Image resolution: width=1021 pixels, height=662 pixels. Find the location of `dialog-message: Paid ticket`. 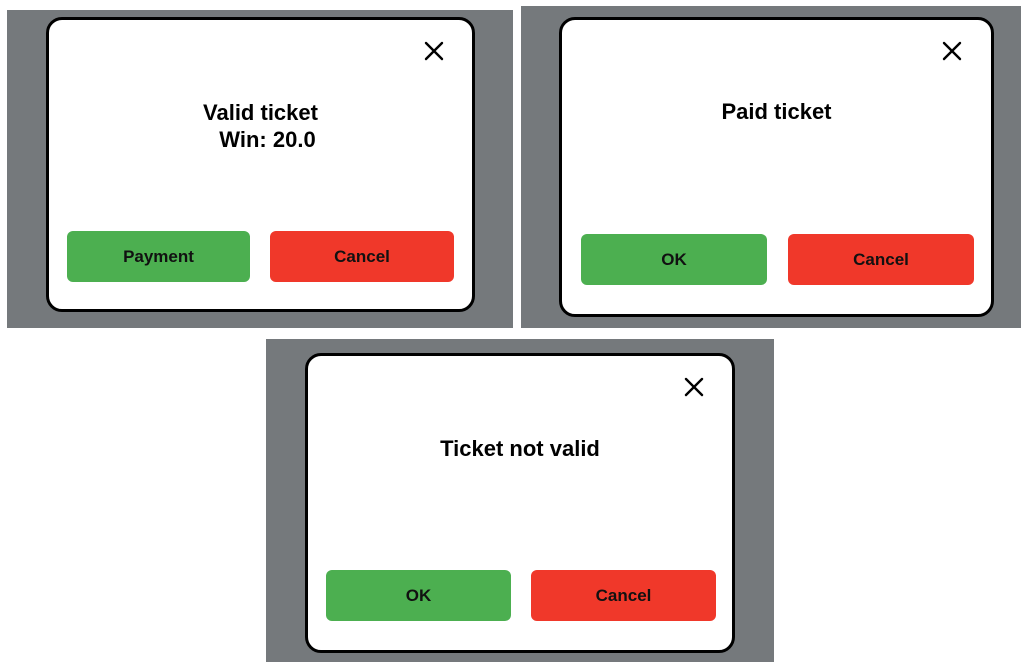

dialog-message: Paid ticket is located at coordinates (776, 111).